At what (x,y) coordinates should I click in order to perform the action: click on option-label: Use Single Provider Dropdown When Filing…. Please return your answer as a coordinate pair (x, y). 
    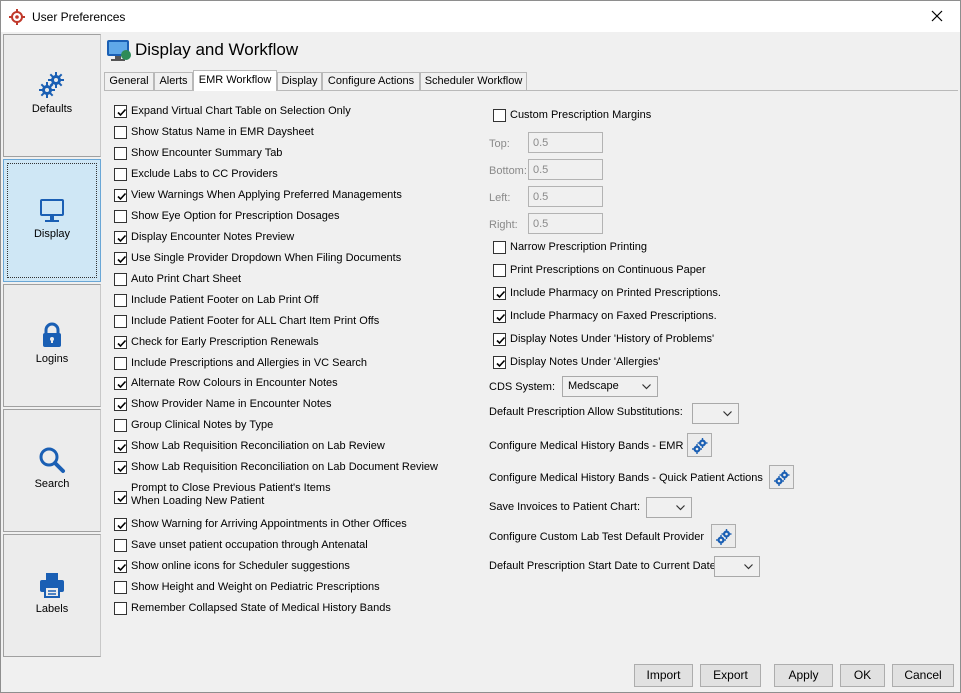
    Looking at the image, I should click on (266, 258).